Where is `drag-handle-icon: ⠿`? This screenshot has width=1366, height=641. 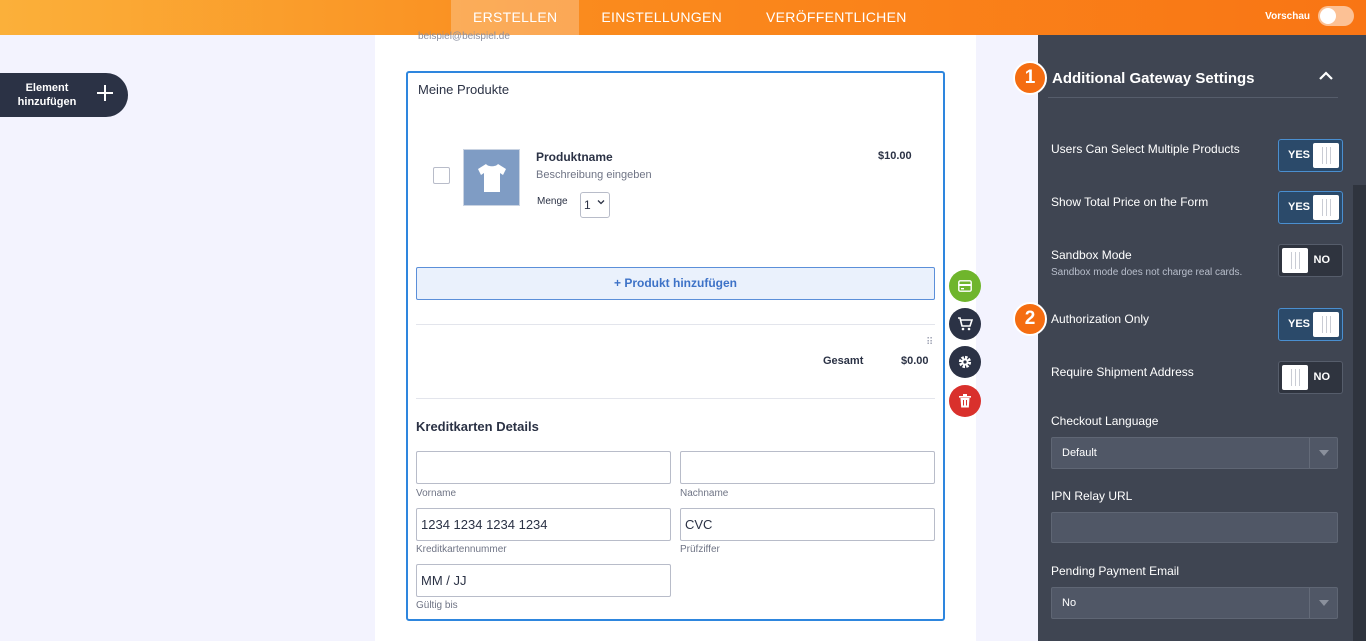 drag-handle-icon: ⠿ is located at coordinates (930, 343).